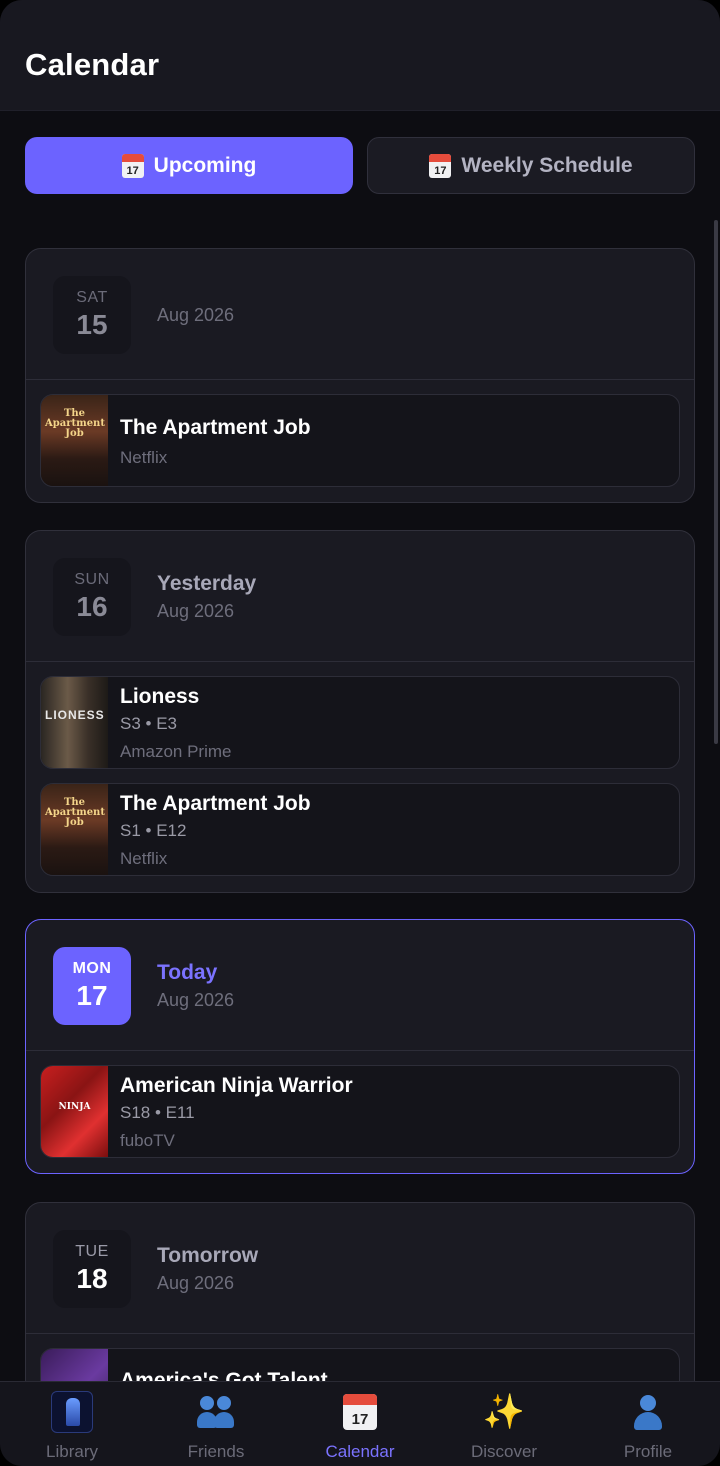 Image resolution: width=720 pixels, height=1466 pixels. I want to click on day-header: SAT 15 Aug 2026, so click(360, 314).